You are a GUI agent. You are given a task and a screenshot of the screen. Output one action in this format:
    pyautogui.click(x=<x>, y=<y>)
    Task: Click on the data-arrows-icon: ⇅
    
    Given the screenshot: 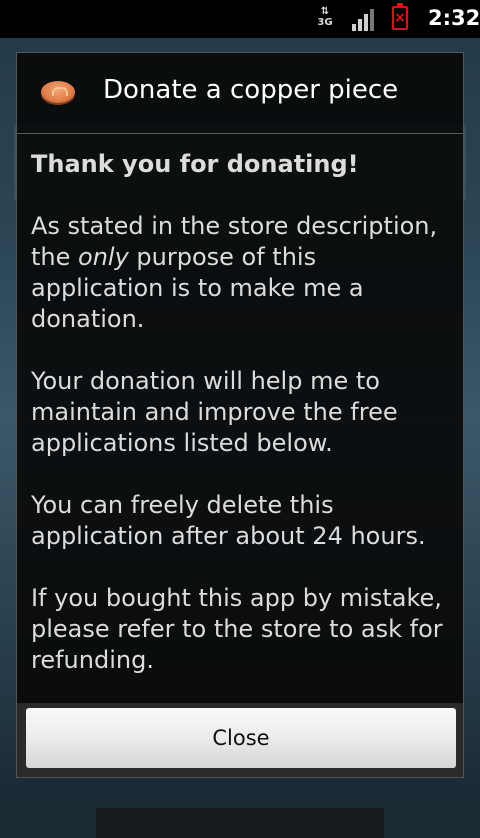 What is the action you would take?
    pyautogui.click(x=325, y=11)
    